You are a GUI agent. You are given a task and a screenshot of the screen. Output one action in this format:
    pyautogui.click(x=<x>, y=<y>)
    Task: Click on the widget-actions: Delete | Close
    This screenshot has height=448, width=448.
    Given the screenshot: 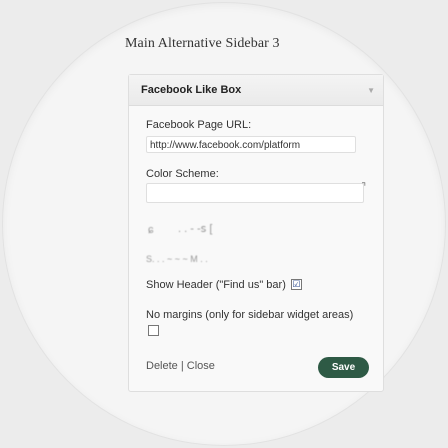 What is the action you would take?
    pyautogui.click(x=180, y=366)
    